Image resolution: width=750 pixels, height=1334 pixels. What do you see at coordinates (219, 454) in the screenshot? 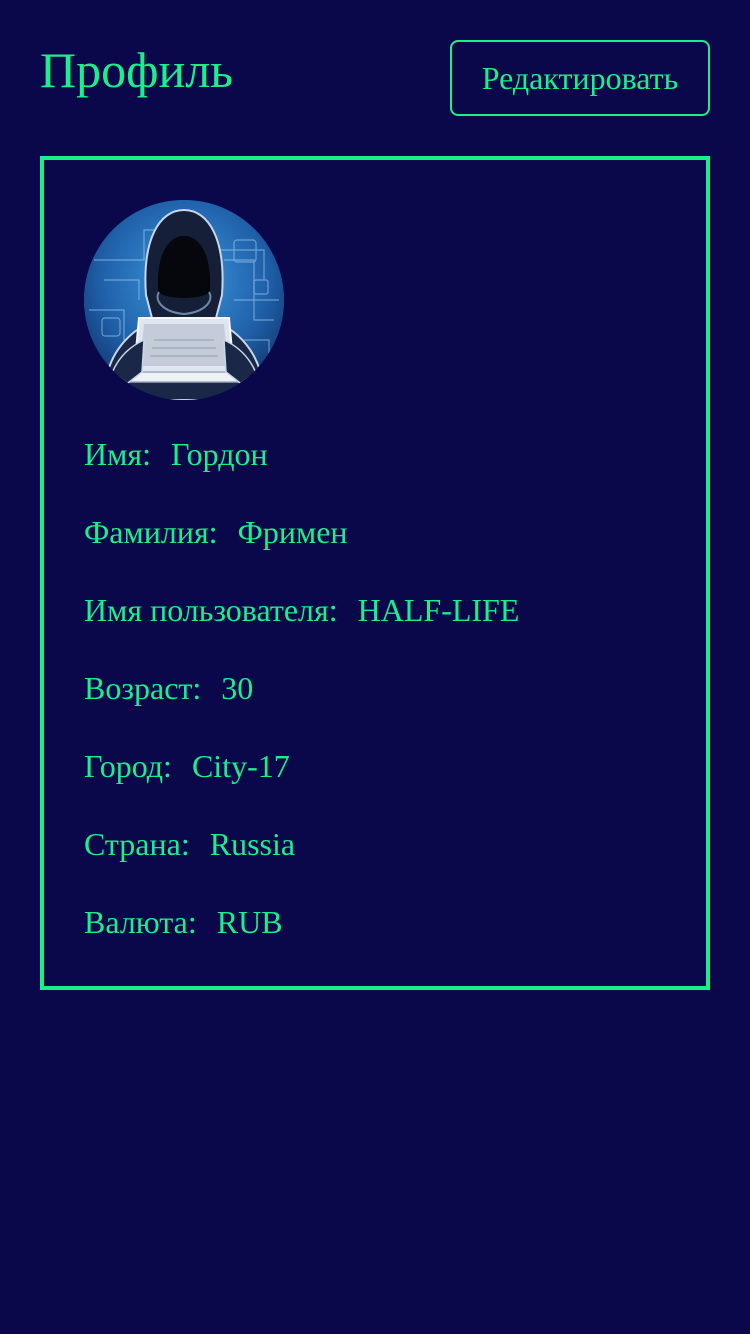
I see `field-value: Гордон` at bounding box center [219, 454].